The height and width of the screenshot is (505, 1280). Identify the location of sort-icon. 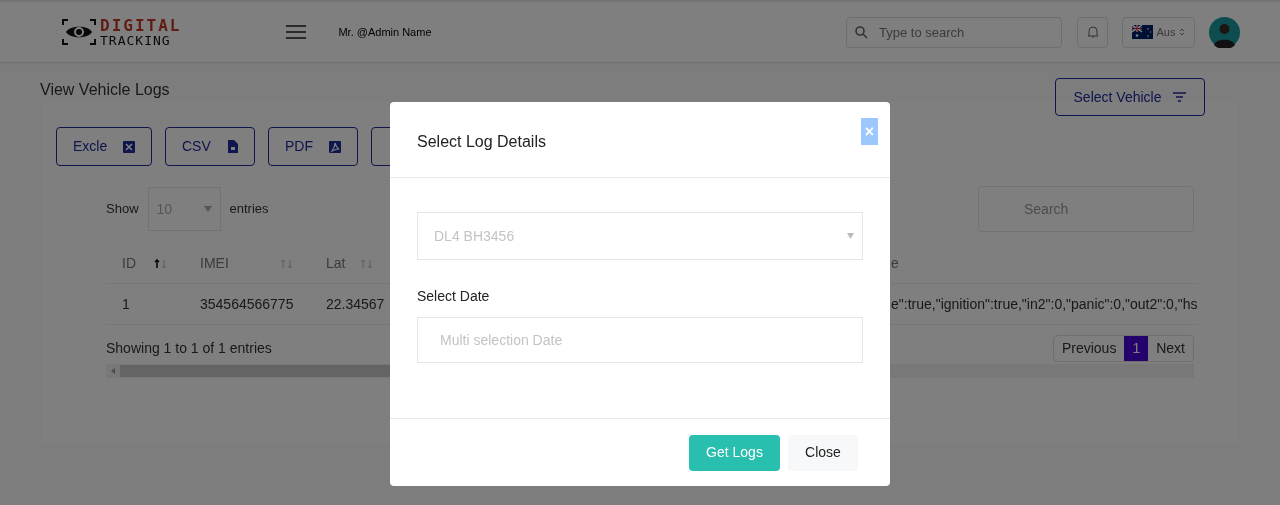
(161, 263).